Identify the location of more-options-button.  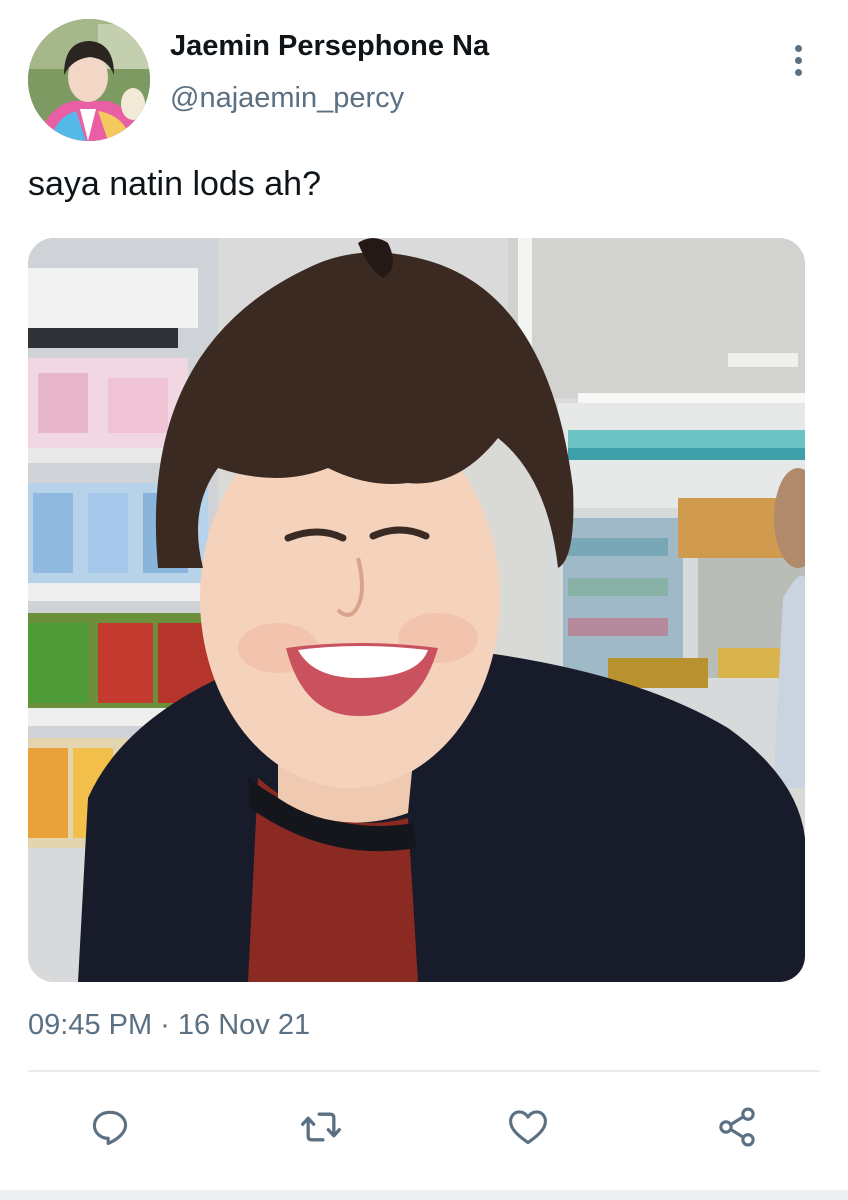
(798, 60).